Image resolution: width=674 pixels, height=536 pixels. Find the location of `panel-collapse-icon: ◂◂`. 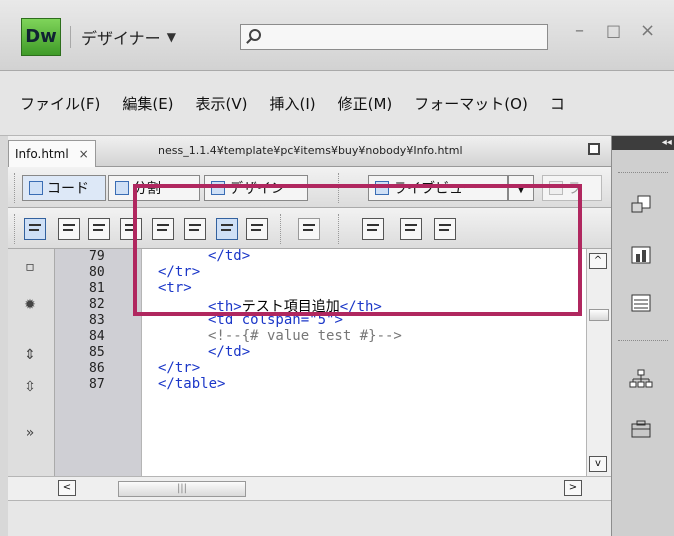

panel-collapse-icon: ◂◂ is located at coordinates (643, 143).